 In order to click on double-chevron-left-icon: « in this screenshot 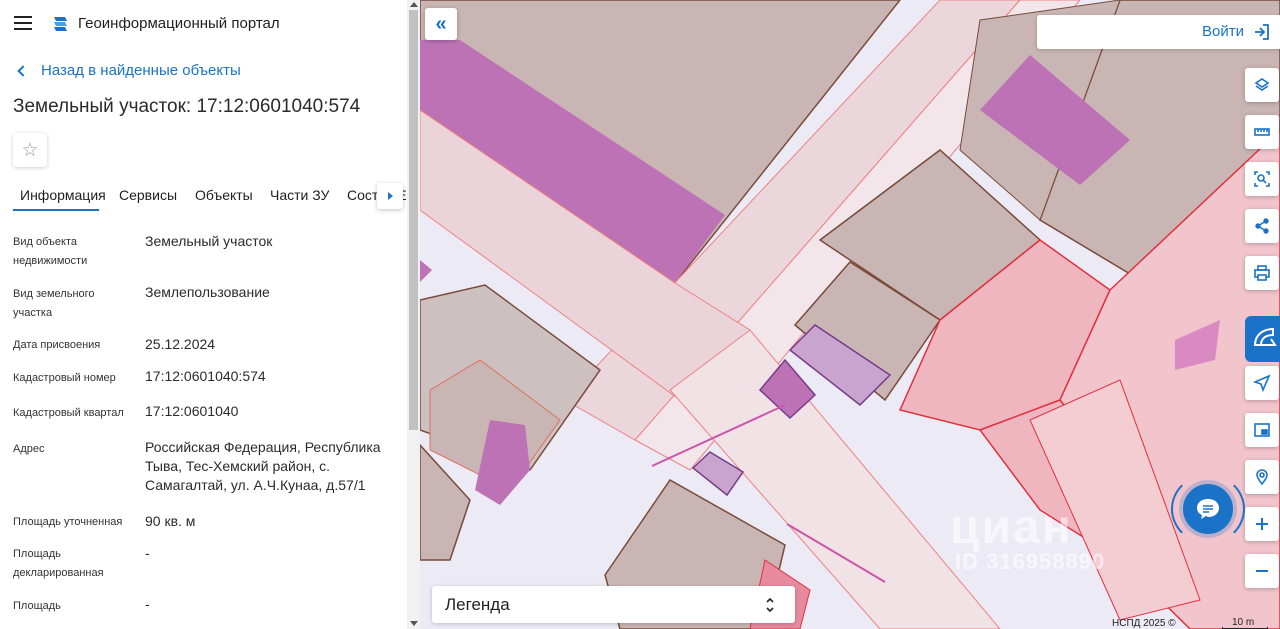, I will do `click(441, 23)`.